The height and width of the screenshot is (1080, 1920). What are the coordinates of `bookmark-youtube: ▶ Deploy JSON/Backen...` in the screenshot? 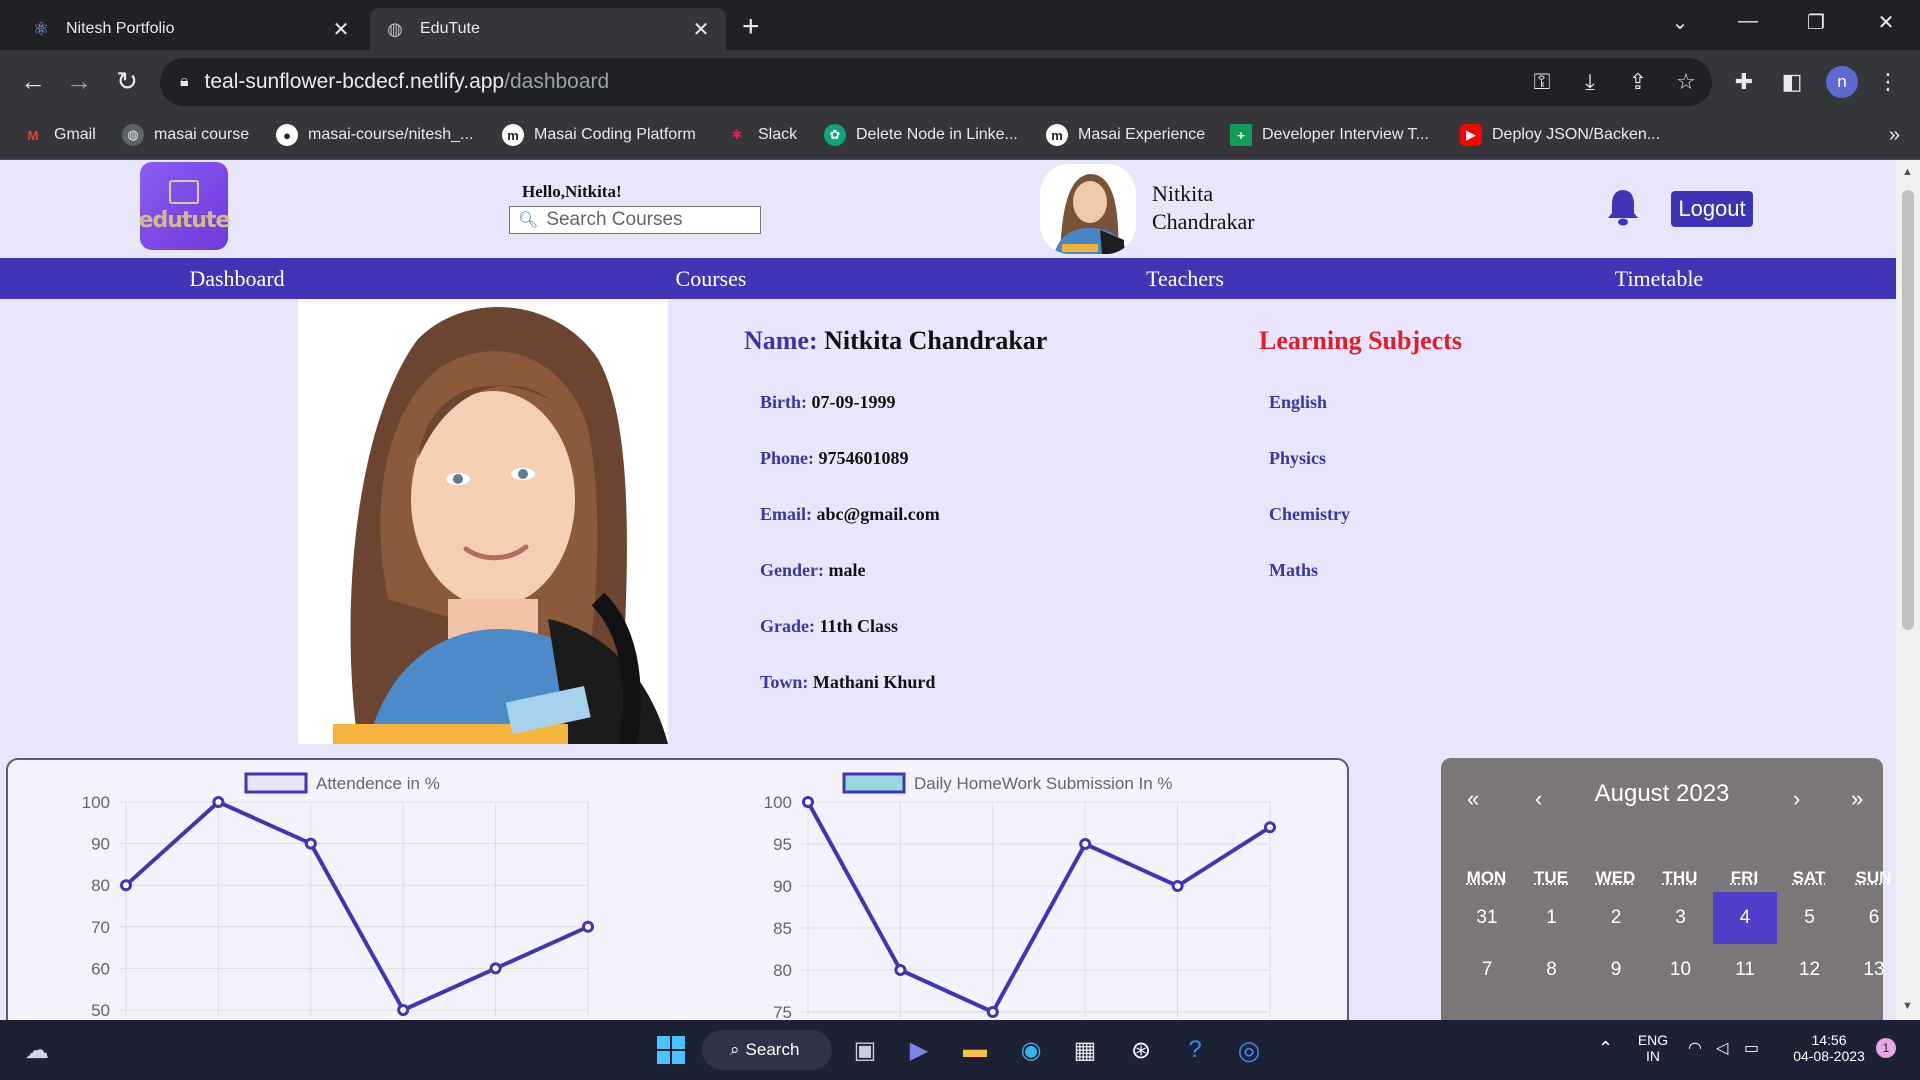 It's located at (1560, 135).